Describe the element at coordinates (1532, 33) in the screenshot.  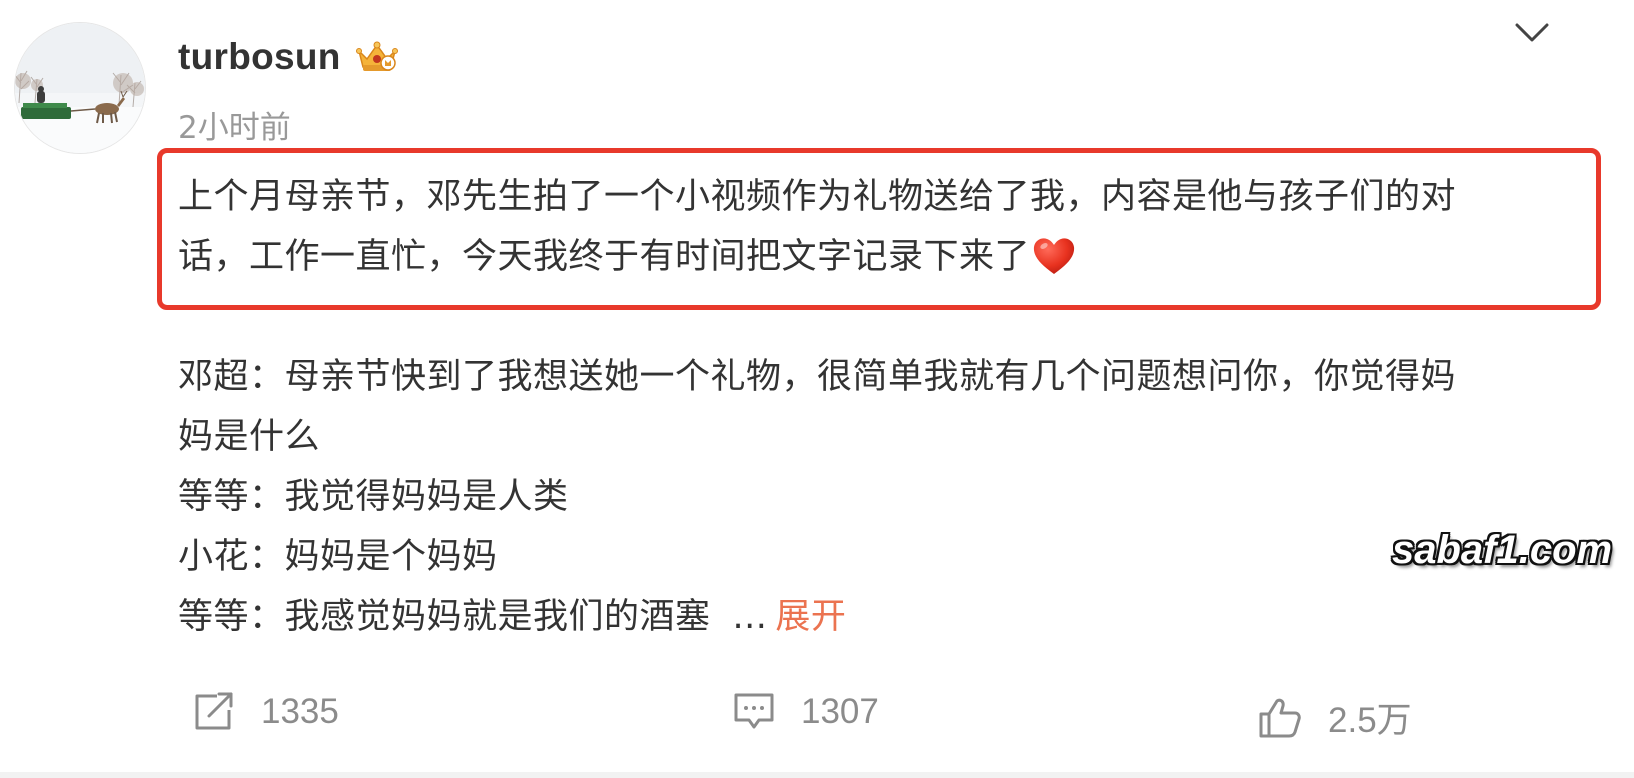
I see `chevron-down-icon` at that location.